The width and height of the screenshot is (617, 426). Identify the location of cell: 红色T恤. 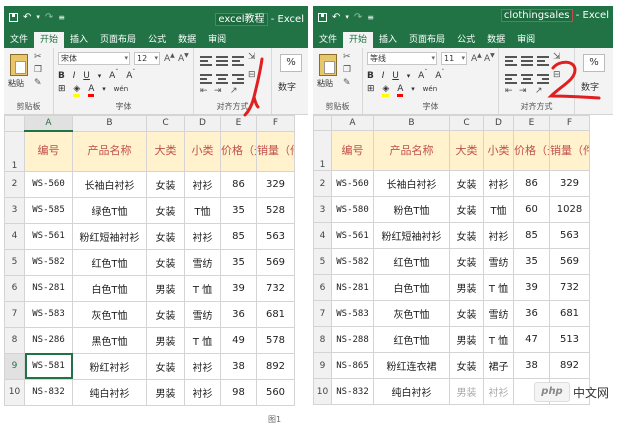
(411, 339).